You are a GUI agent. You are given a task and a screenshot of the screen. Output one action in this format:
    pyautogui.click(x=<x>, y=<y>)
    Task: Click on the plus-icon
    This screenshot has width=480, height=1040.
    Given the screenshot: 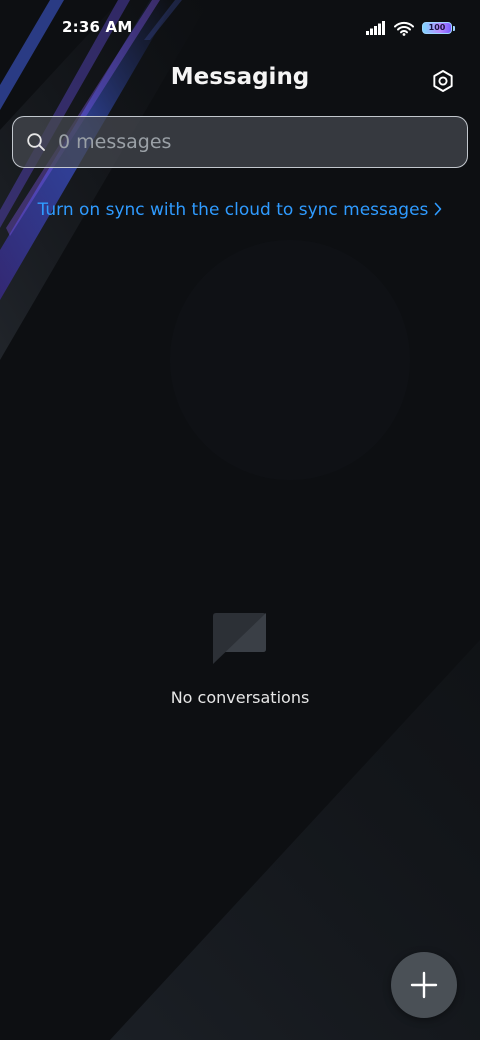 What is the action you would take?
    pyautogui.click(x=424, y=985)
    